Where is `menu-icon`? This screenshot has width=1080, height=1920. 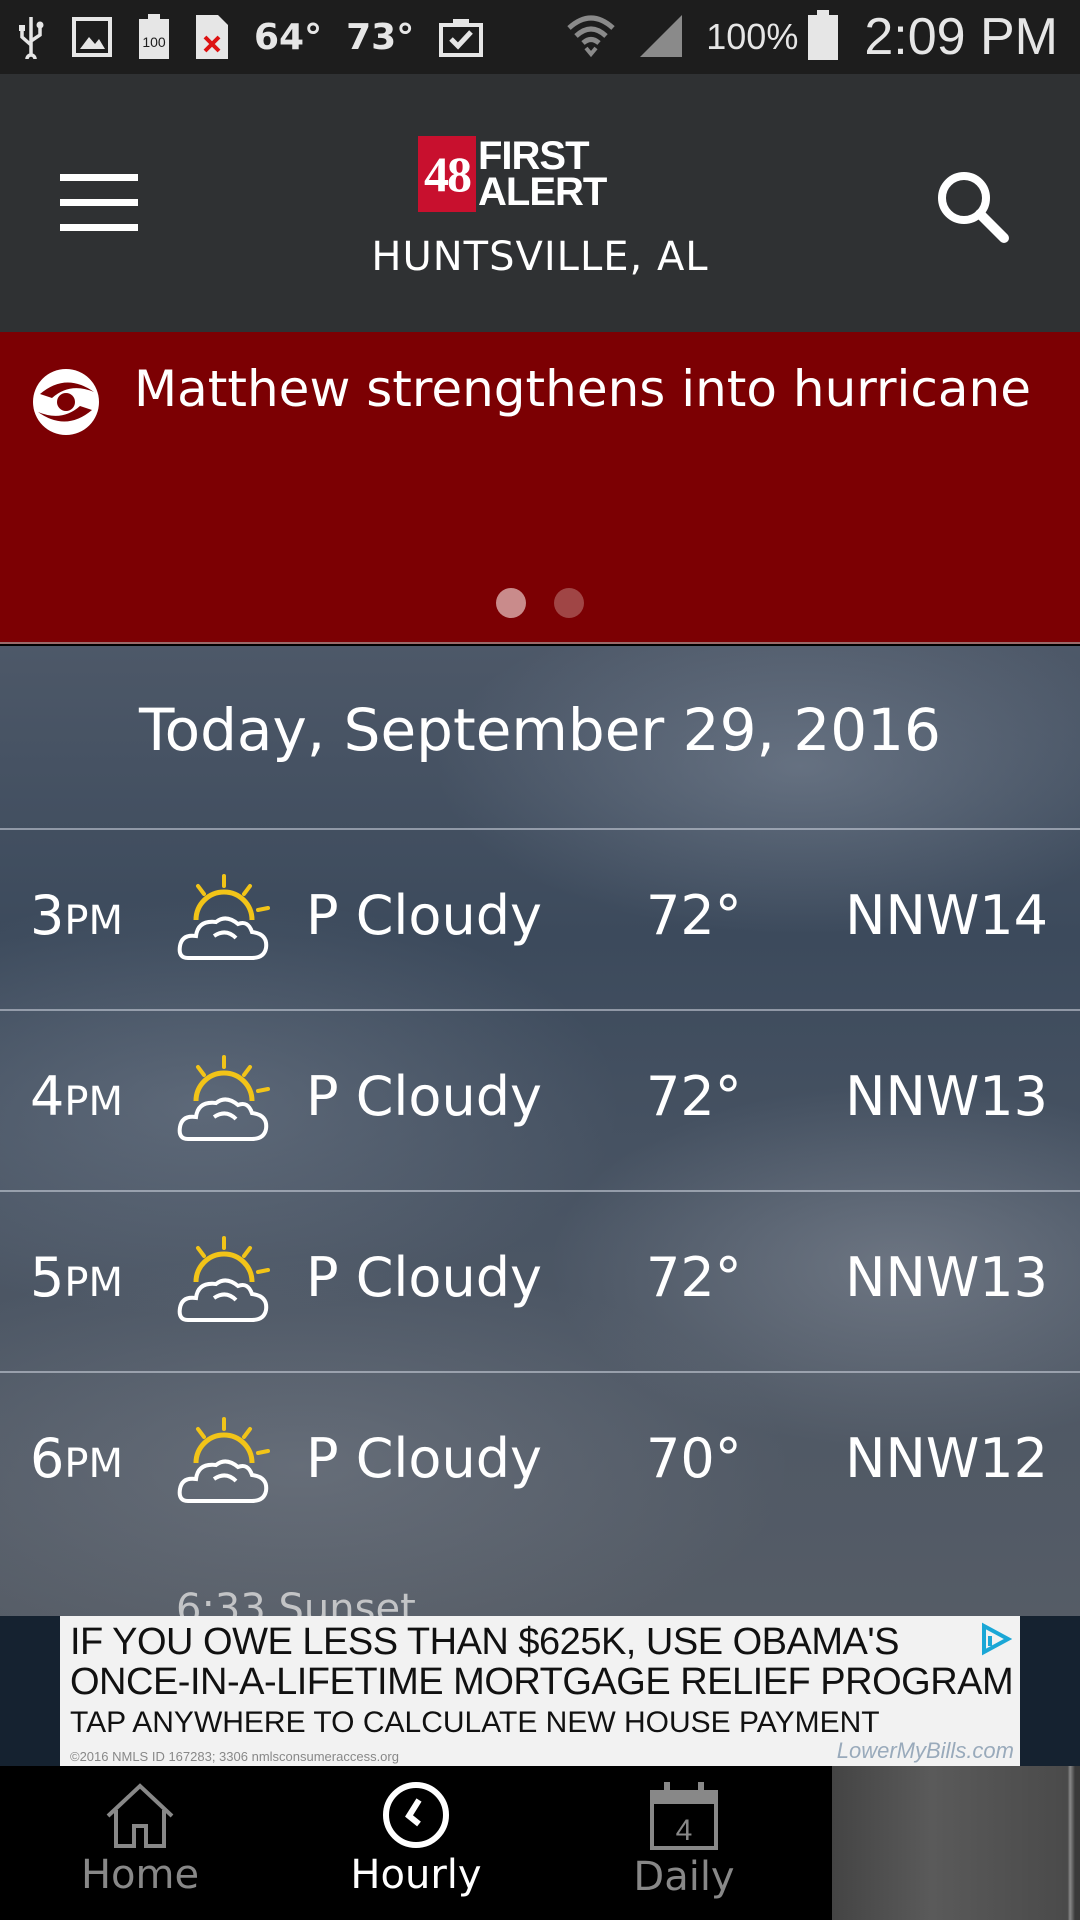 menu-icon is located at coordinates (99, 204).